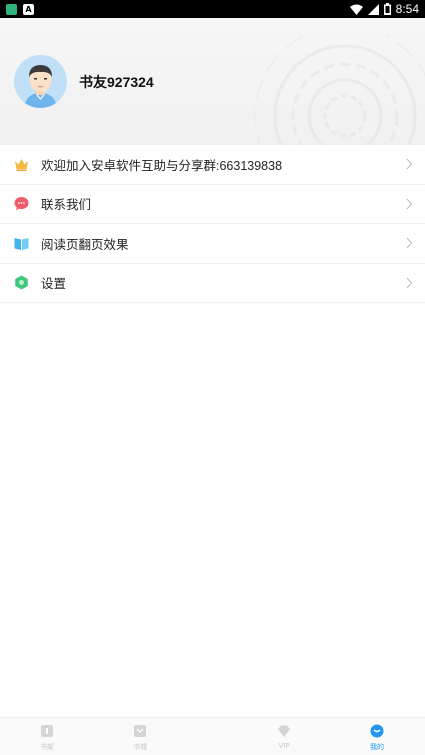 The width and height of the screenshot is (425, 755). I want to click on status-left-icons: A, so click(20, 9).